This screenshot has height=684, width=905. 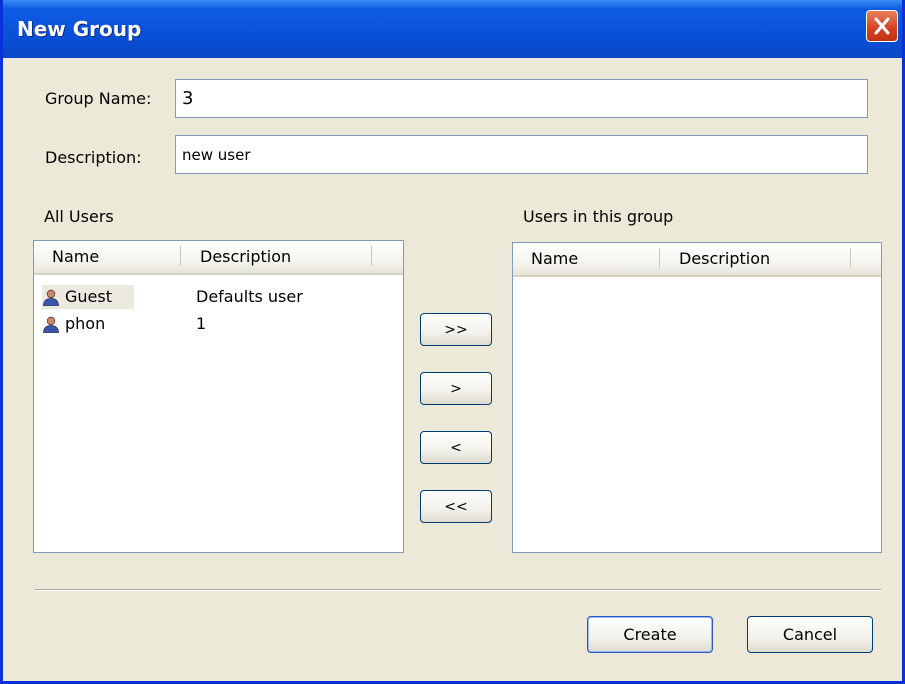 I want to click on window-title: New Group, so click(x=79, y=29).